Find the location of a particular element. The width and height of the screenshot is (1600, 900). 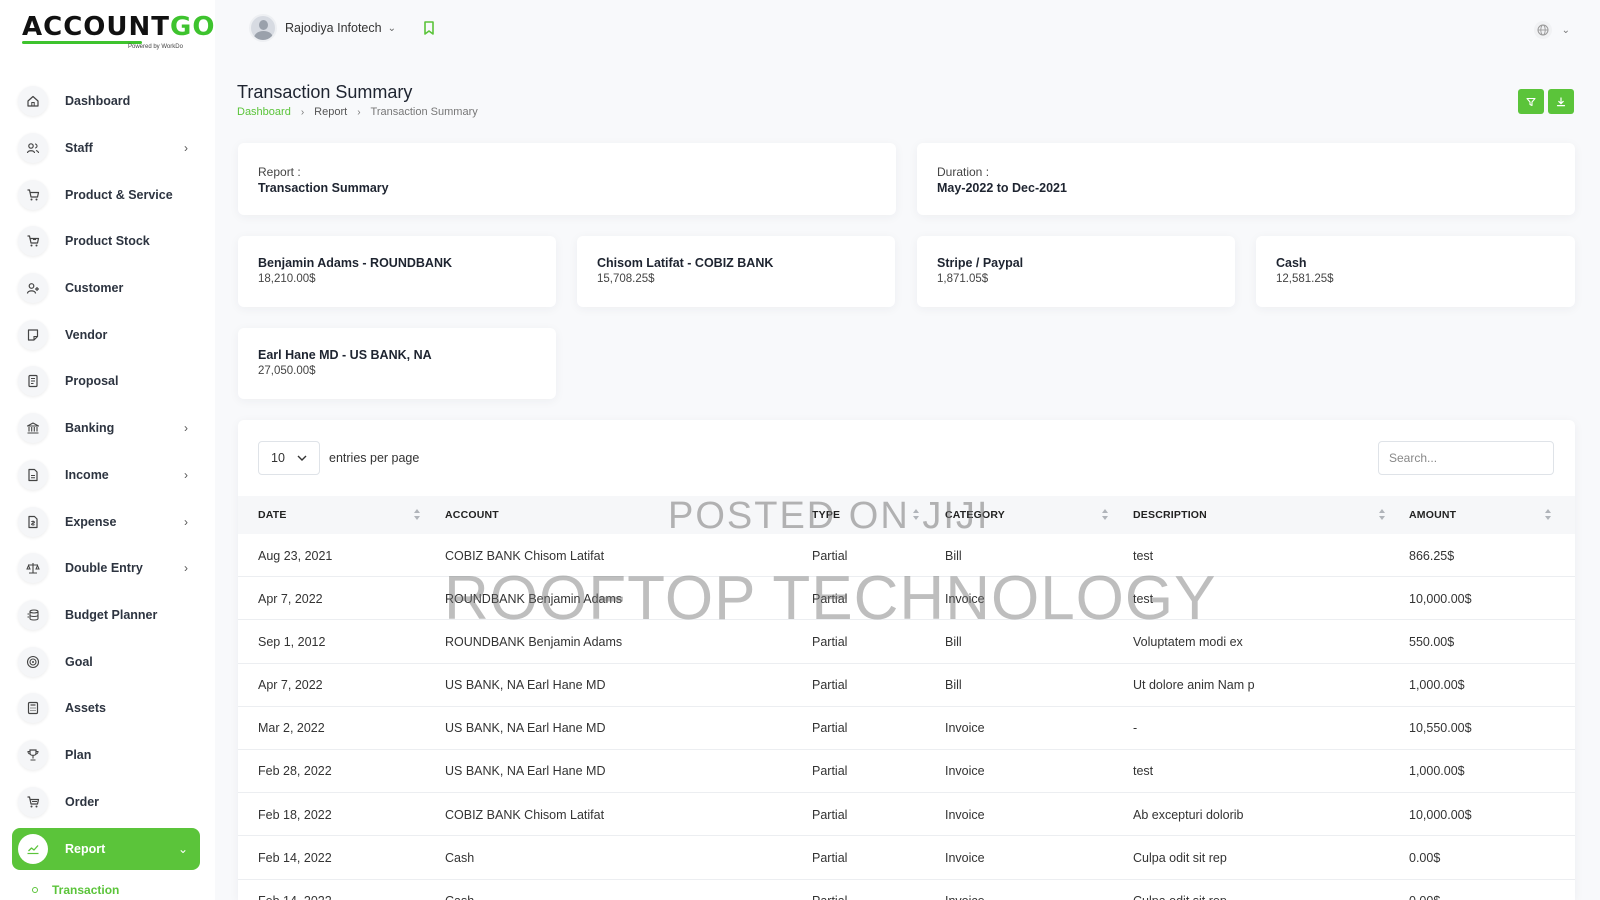

user-menu: Rajodiya Infotech ⌄ is located at coordinates (322, 28).